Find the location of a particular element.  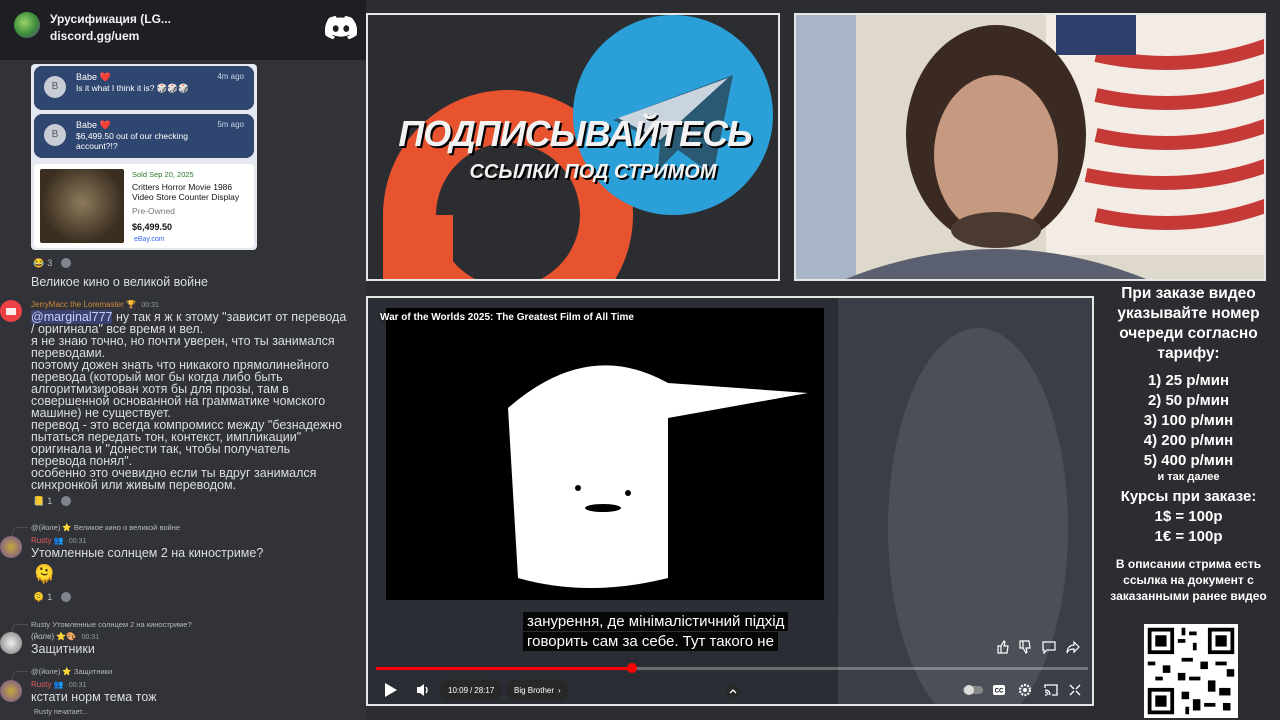

server-widget-header: Урусификация (LG... discord.gg/uem is located at coordinates (183, 30).